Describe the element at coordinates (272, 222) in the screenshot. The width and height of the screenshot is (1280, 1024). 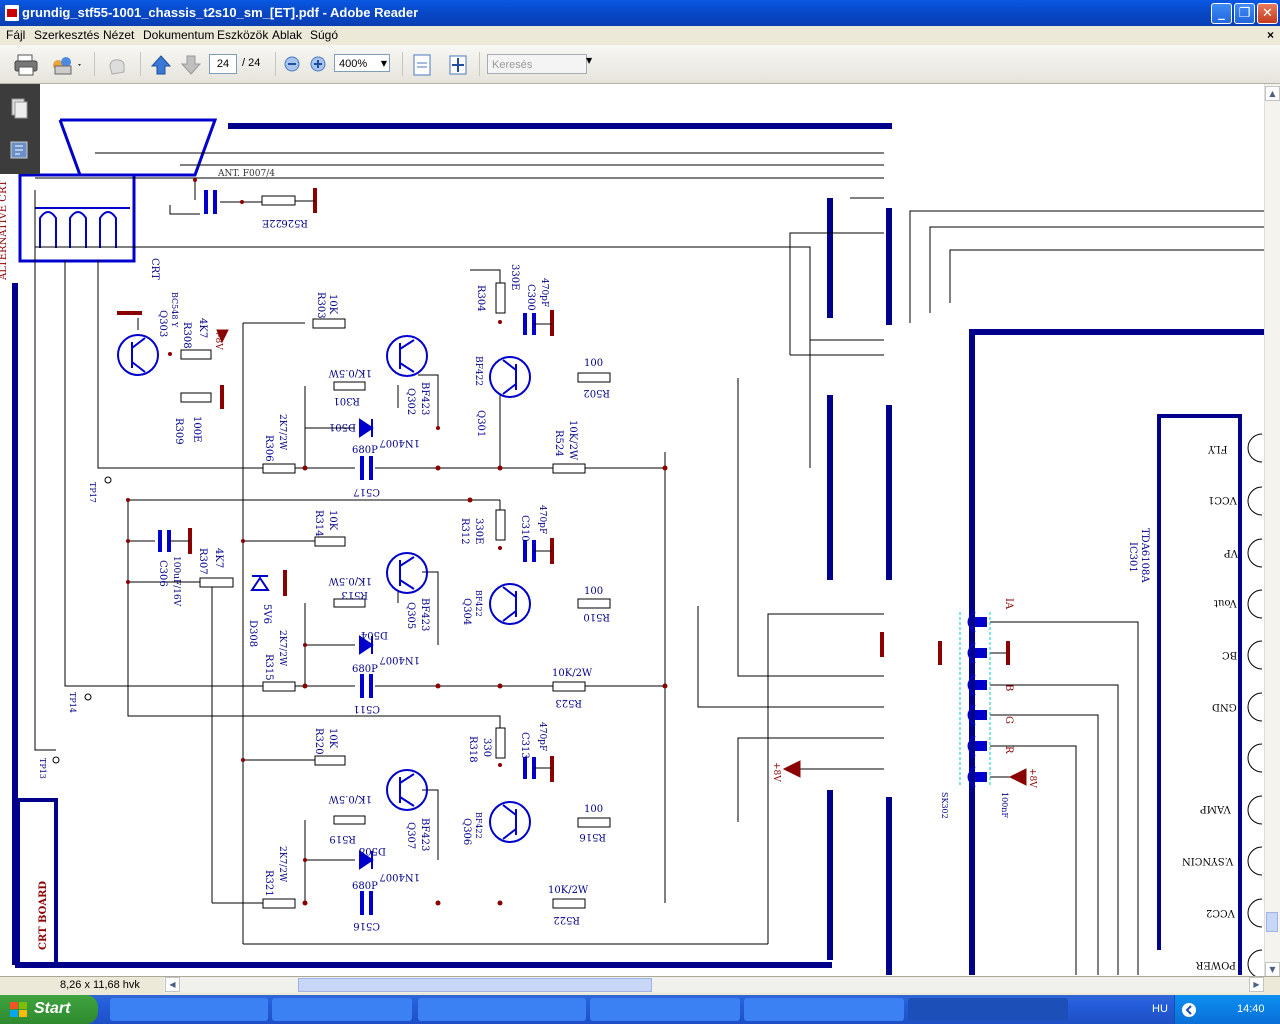
I see `label-r526-value: 22E` at that location.